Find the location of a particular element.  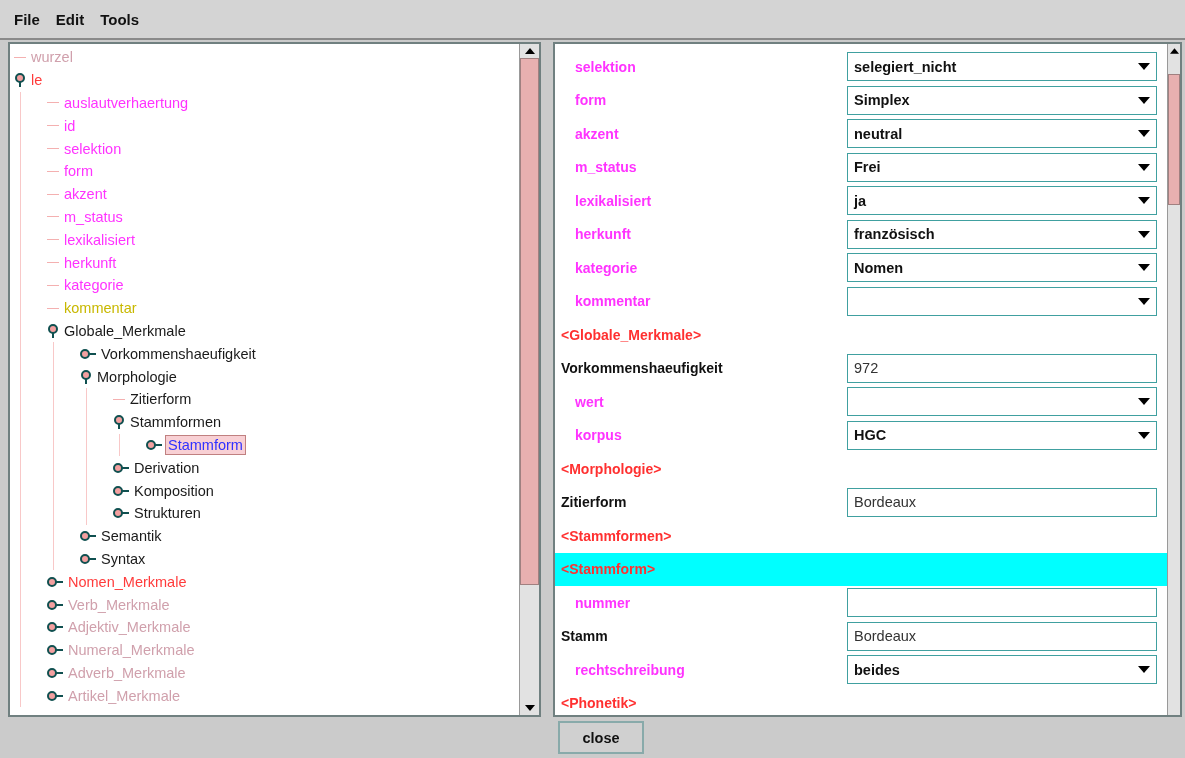

form-row: kategorie Nomen is located at coordinates (861, 268).